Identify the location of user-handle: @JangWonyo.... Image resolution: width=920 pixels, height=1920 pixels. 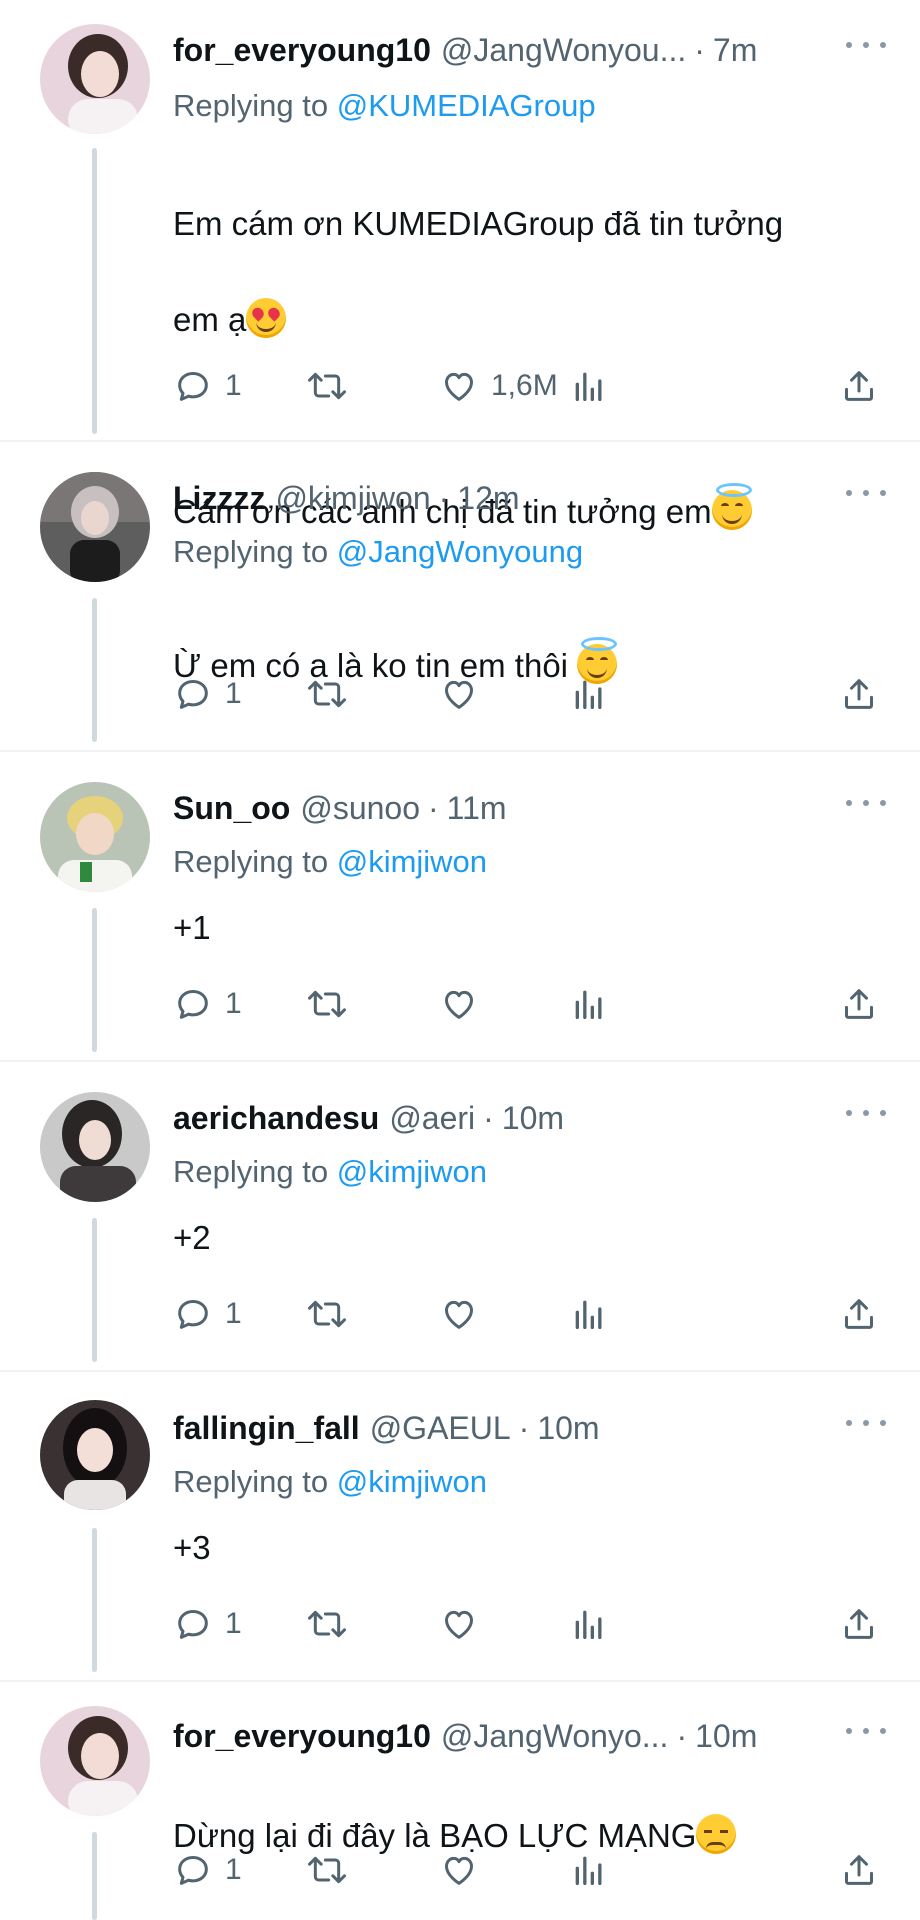
(555, 1736).